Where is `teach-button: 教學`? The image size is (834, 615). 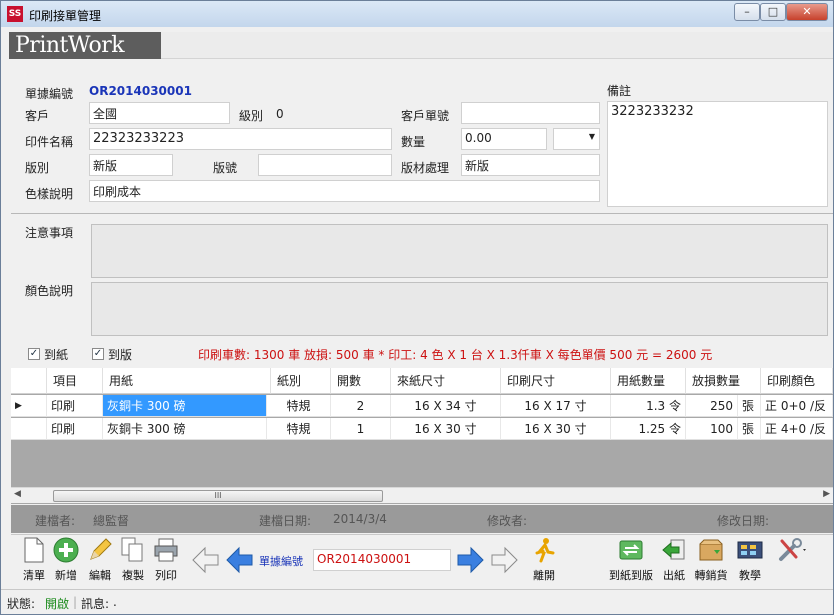 teach-button: 教學 is located at coordinates (750, 561).